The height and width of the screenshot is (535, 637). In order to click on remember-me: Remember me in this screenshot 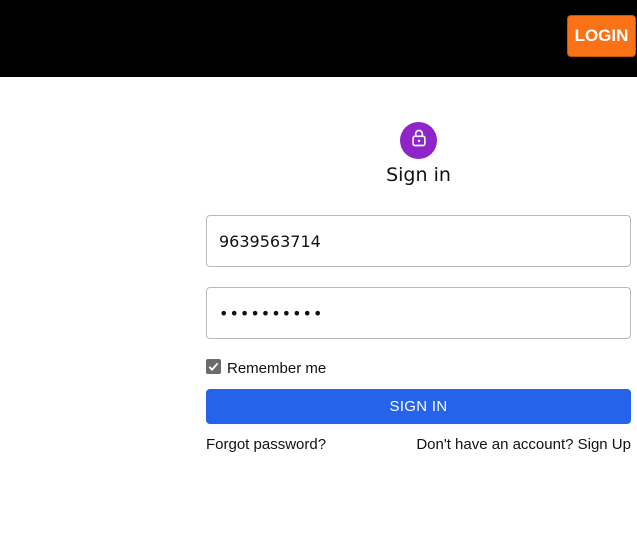, I will do `click(266, 366)`.